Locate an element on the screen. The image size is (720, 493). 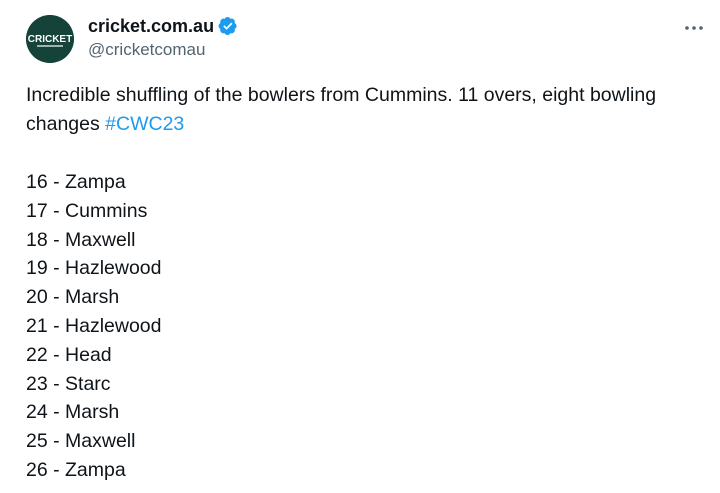
hashtag-link: #CWC23 is located at coordinates (144, 124).